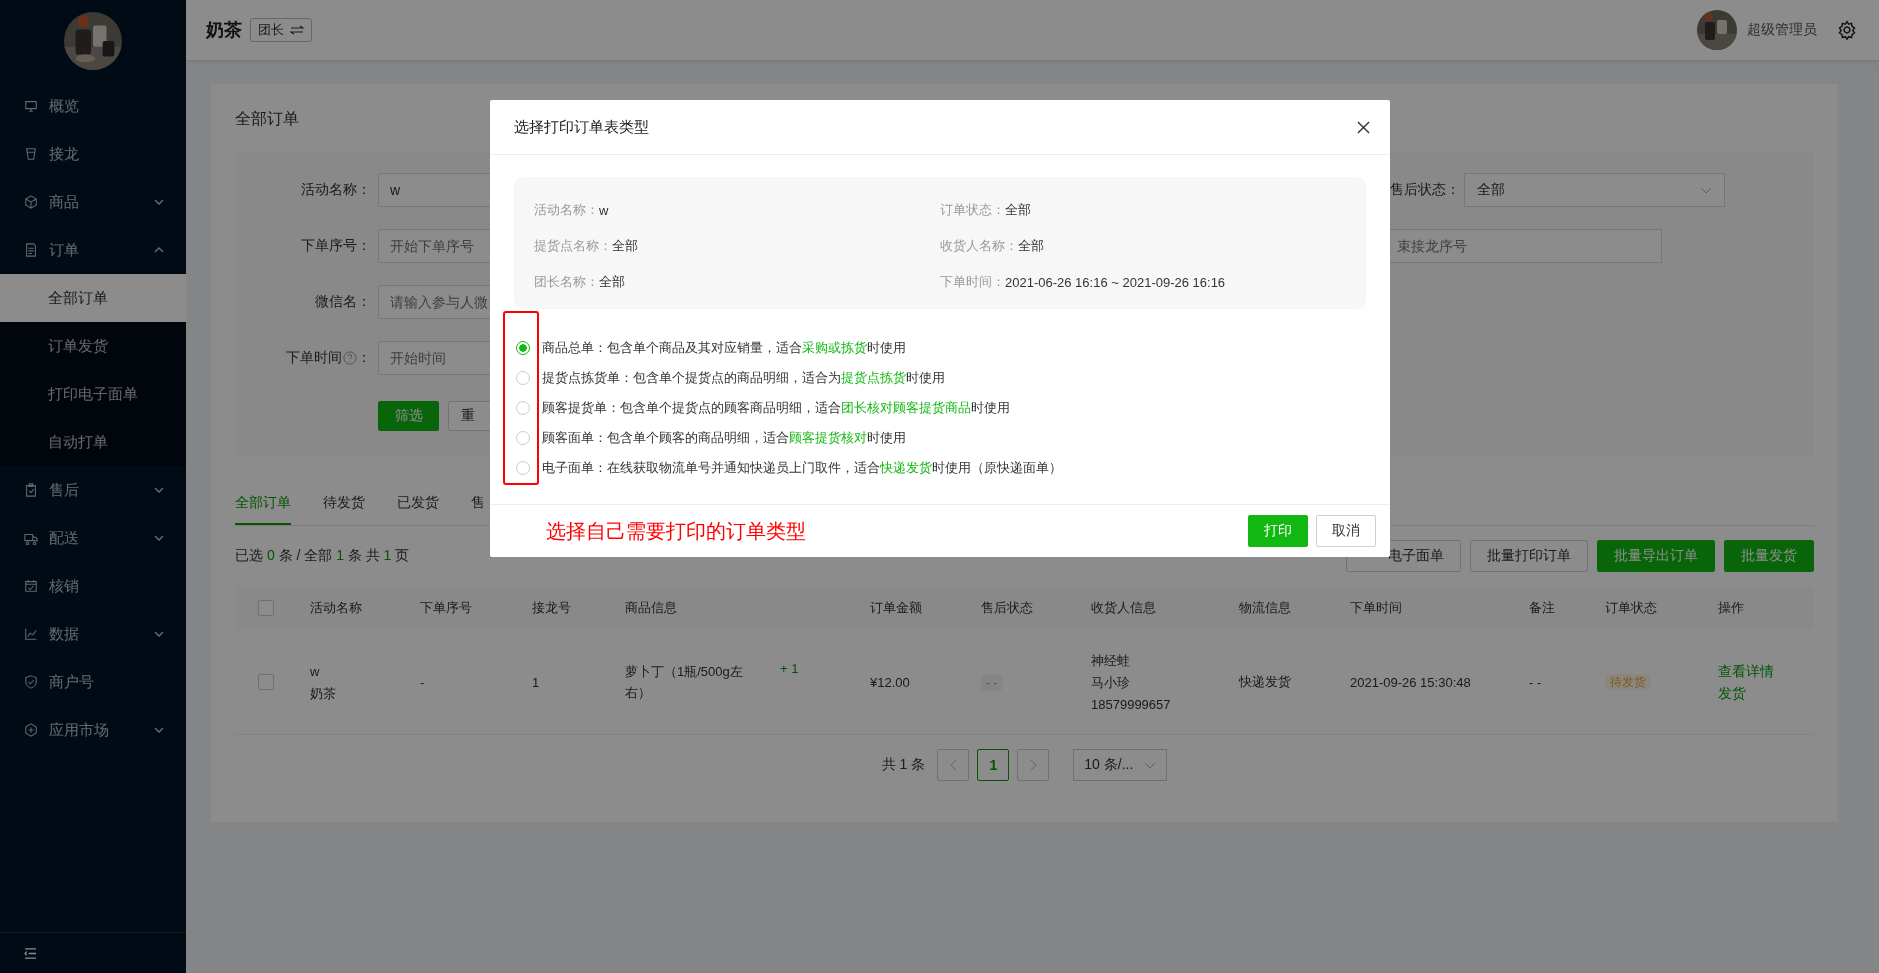  Describe the element at coordinates (1731, 608) in the screenshot. I see `column-header: 操作` at that location.